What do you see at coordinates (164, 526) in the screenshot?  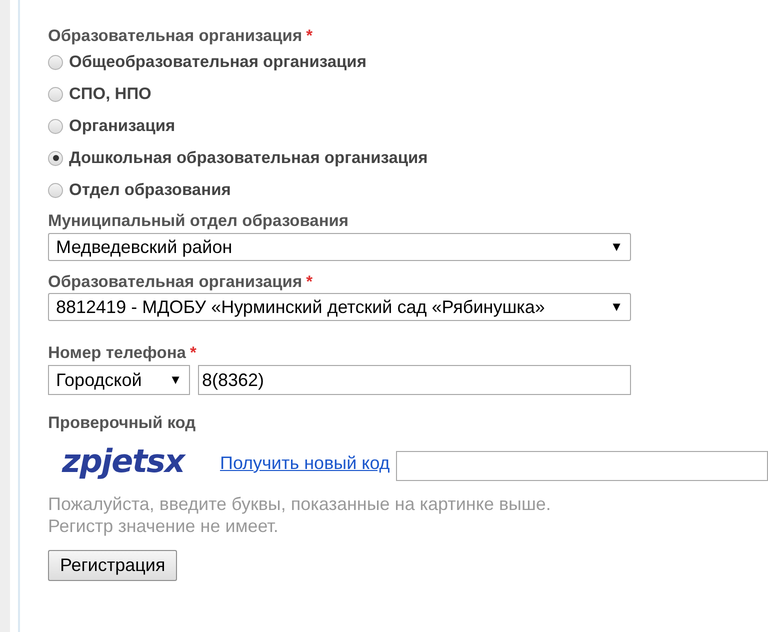 I see `help-text: Регистр значение не имеет.` at bounding box center [164, 526].